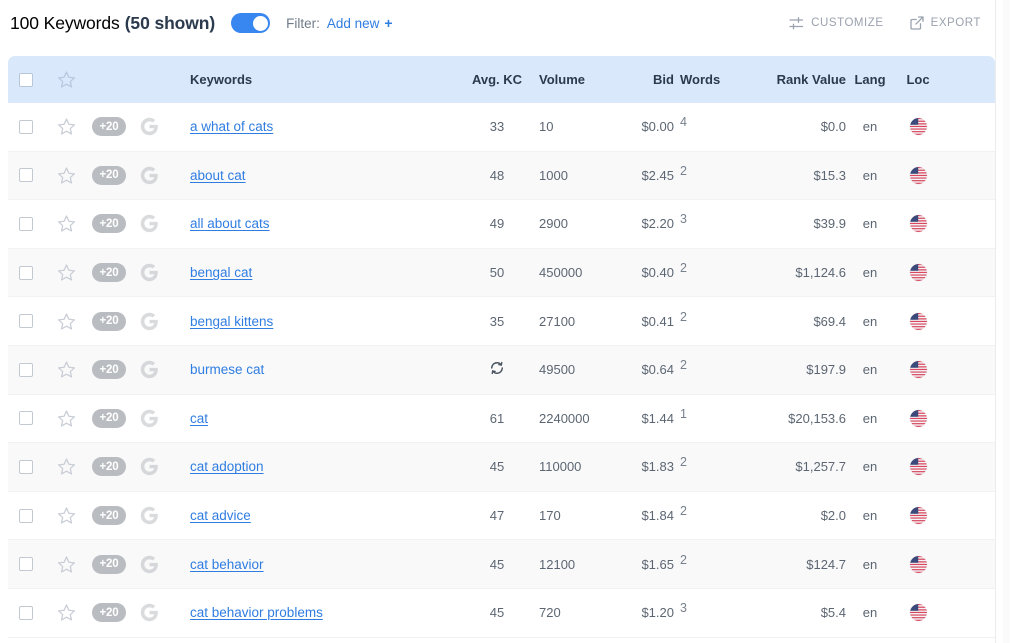 The image size is (1024, 643). Describe the element at coordinates (230, 223) in the screenshot. I see `keyword-link: all about cats` at that location.